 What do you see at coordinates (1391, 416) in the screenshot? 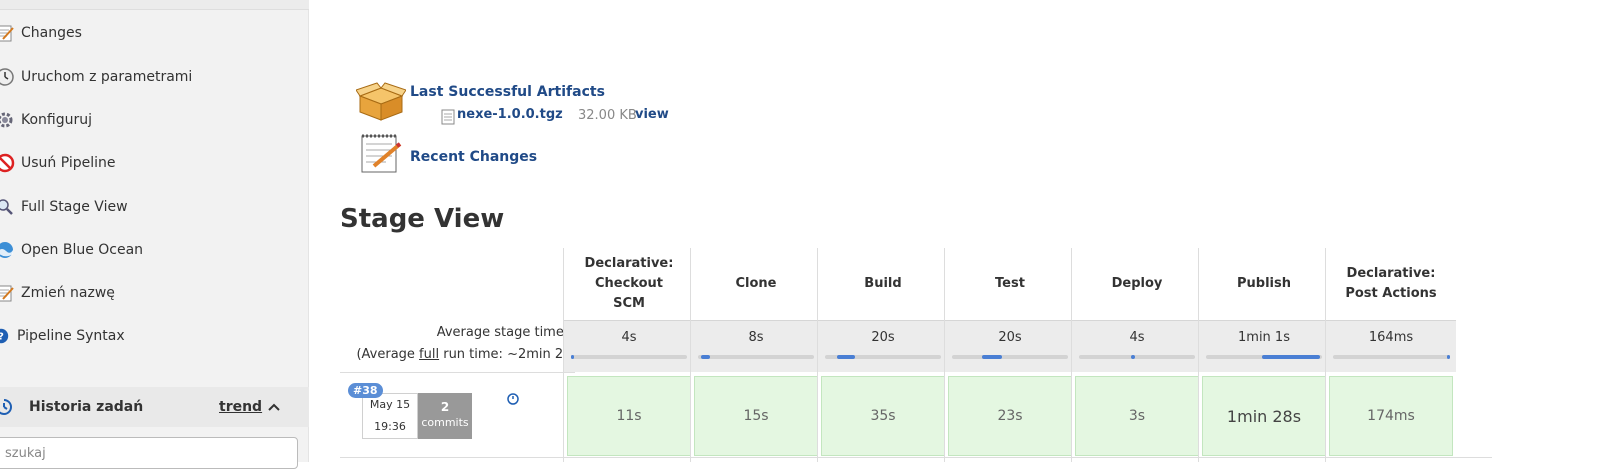
I see `stage-run-cell: 174ms` at bounding box center [1391, 416].